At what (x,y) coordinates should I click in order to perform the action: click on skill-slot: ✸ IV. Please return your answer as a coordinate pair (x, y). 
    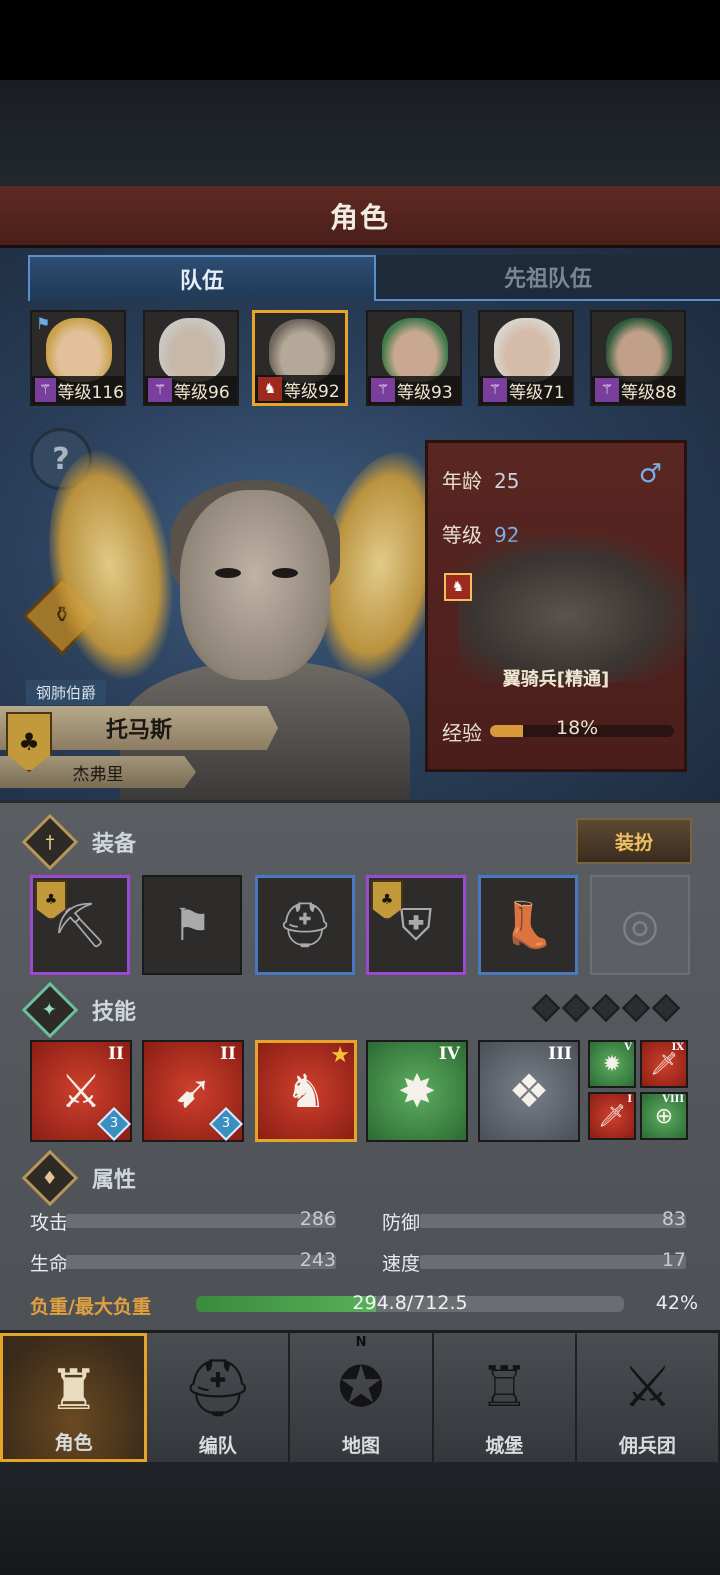
    Looking at the image, I should click on (417, 1091).